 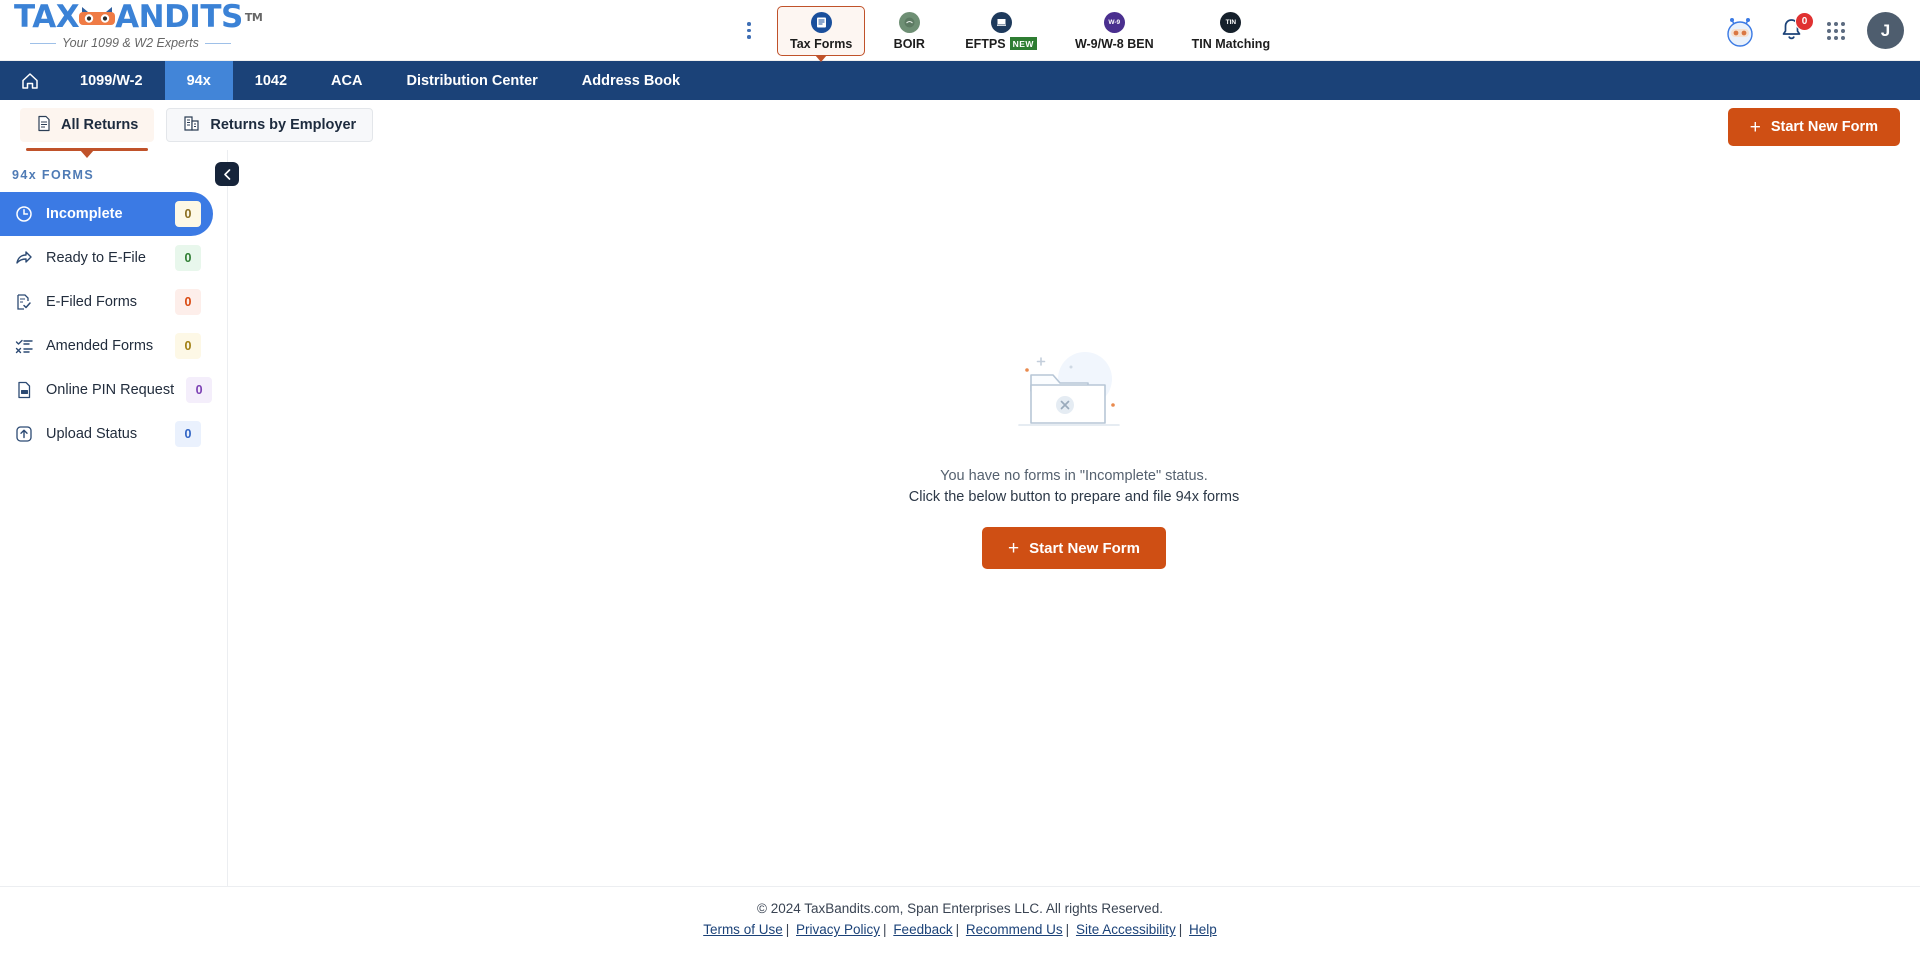 I want to click on sidebar-item-efiled-forms: E-Filed Forms 0, so click(x=106, y=302).